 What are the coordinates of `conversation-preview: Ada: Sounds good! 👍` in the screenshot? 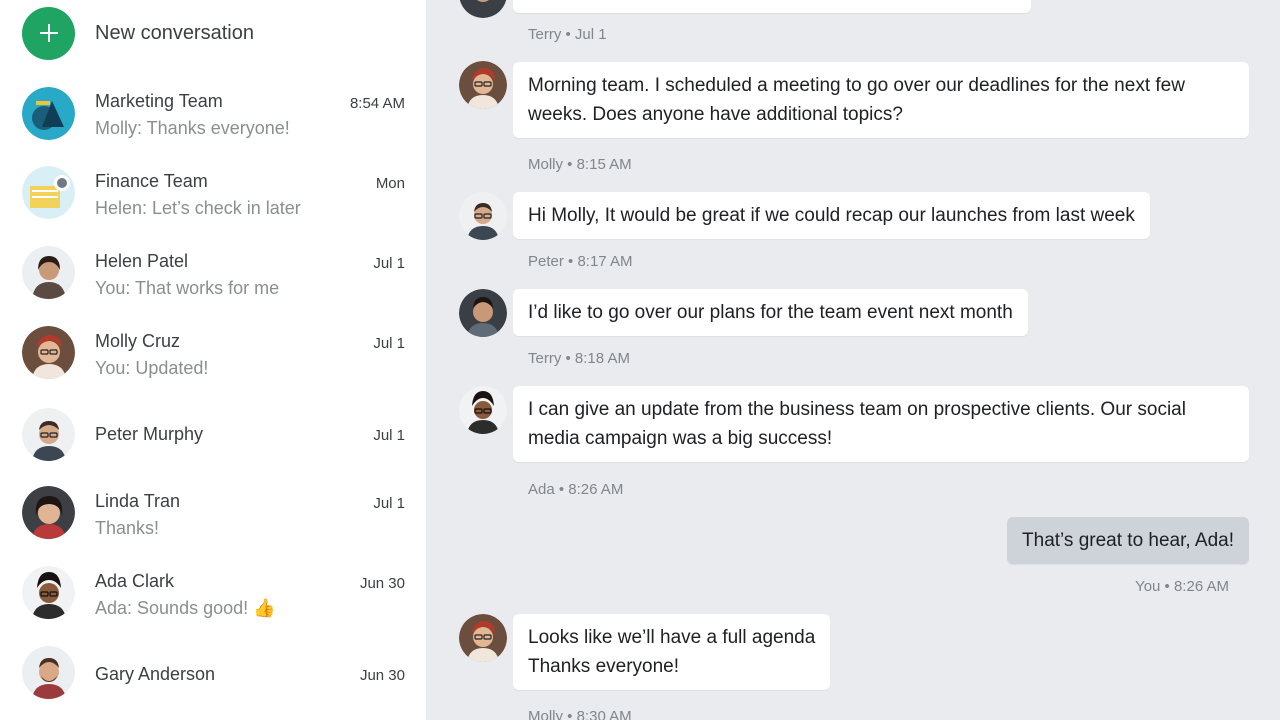 It's located at (185, 608).